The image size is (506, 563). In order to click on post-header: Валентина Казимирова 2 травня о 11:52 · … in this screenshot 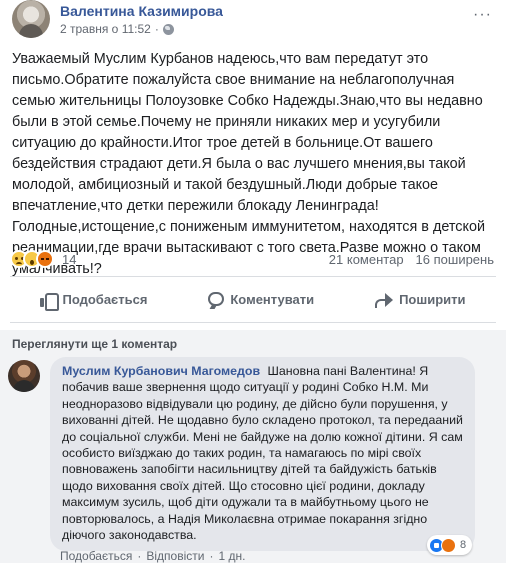, I will do `click(255, 20)`.